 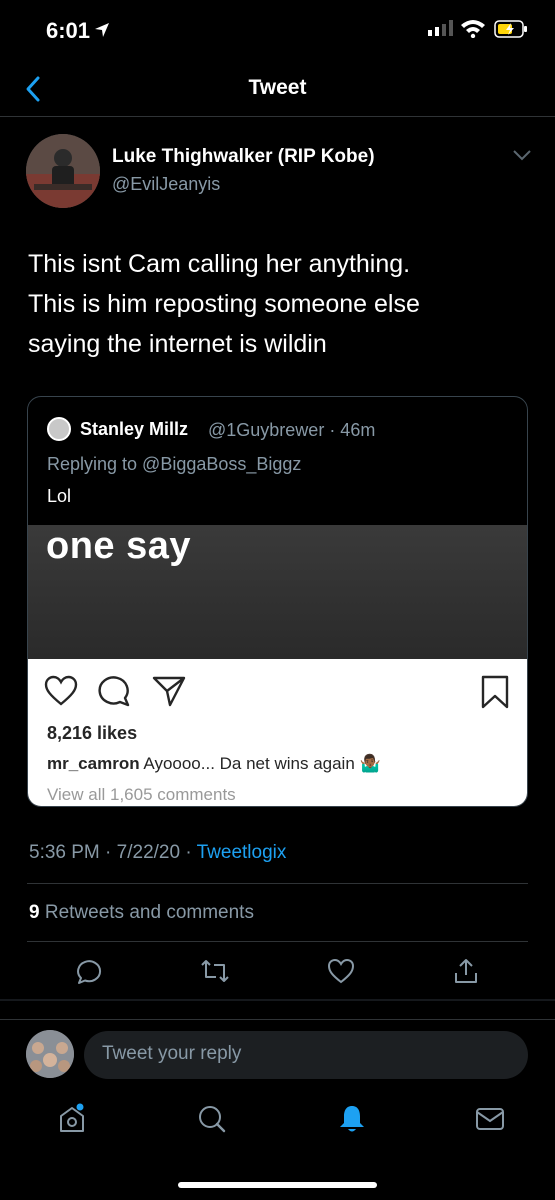 I want to click on user-avatar, so click(x=50, y=1054).